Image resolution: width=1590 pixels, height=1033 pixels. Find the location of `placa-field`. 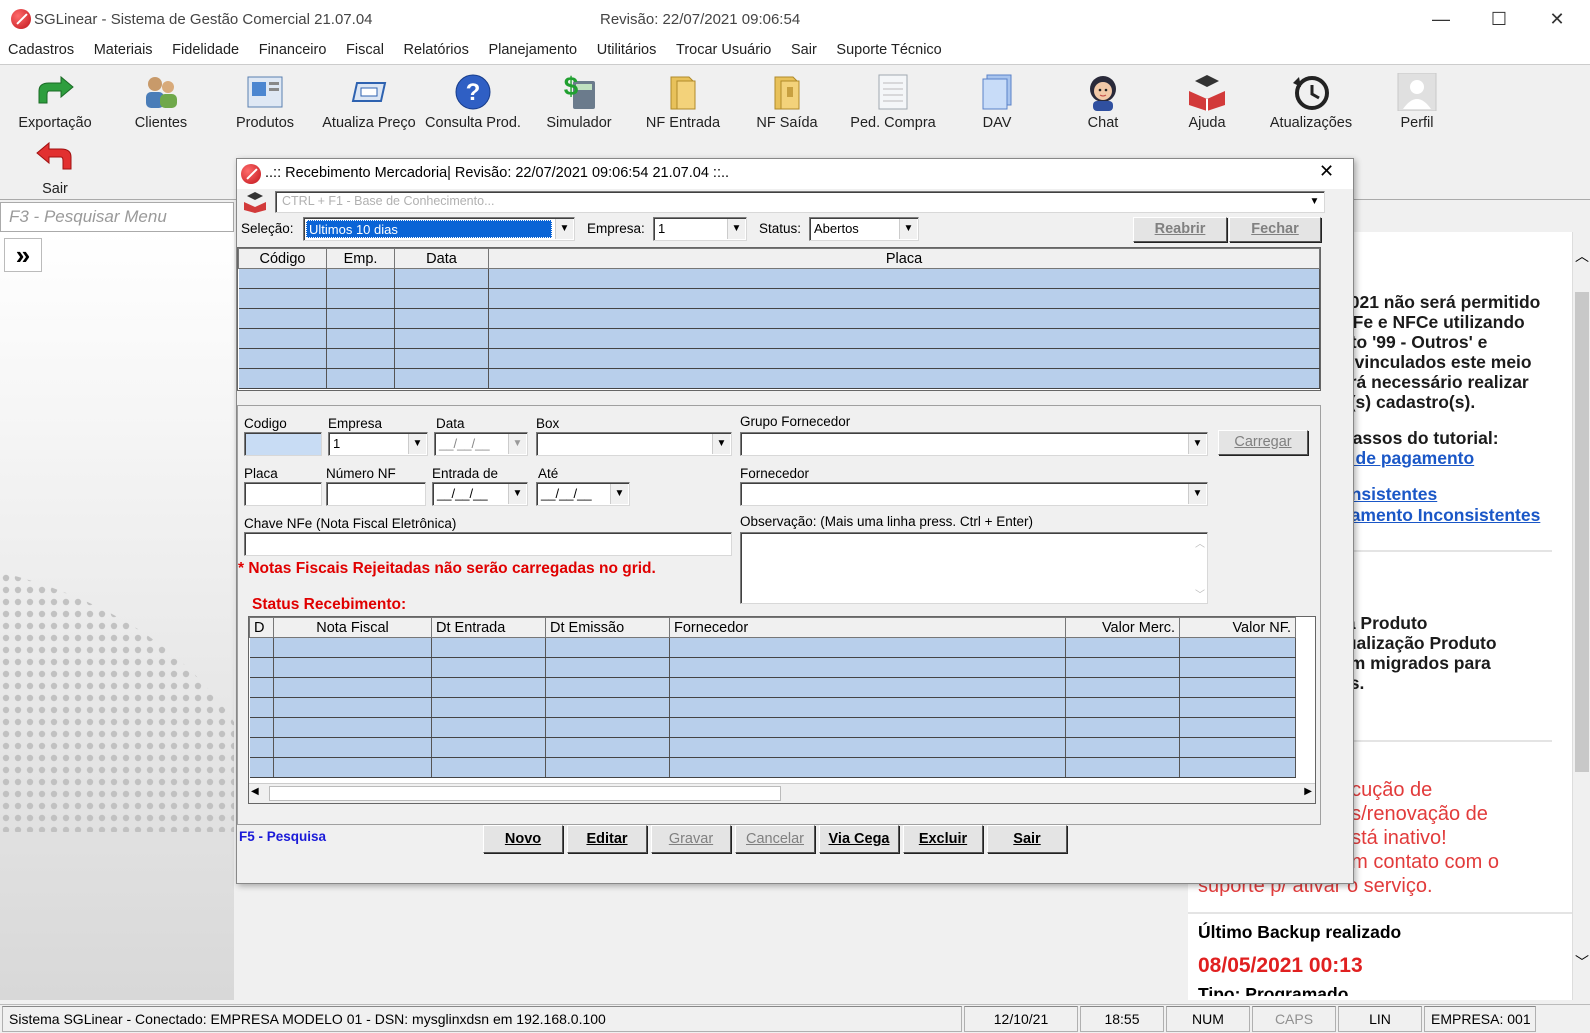

placa-field is located at coordinates (283, 494).